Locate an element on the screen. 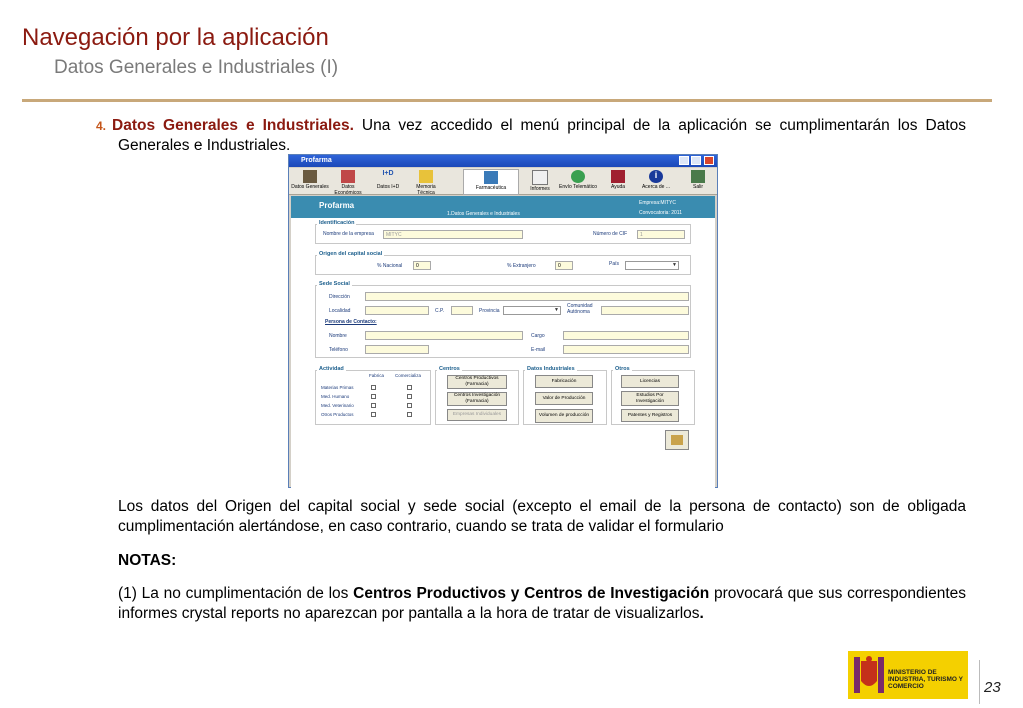 The image size is (1023, 708). step-heading: Datos Generales e Industriales. is located at coordinates (233, 125).